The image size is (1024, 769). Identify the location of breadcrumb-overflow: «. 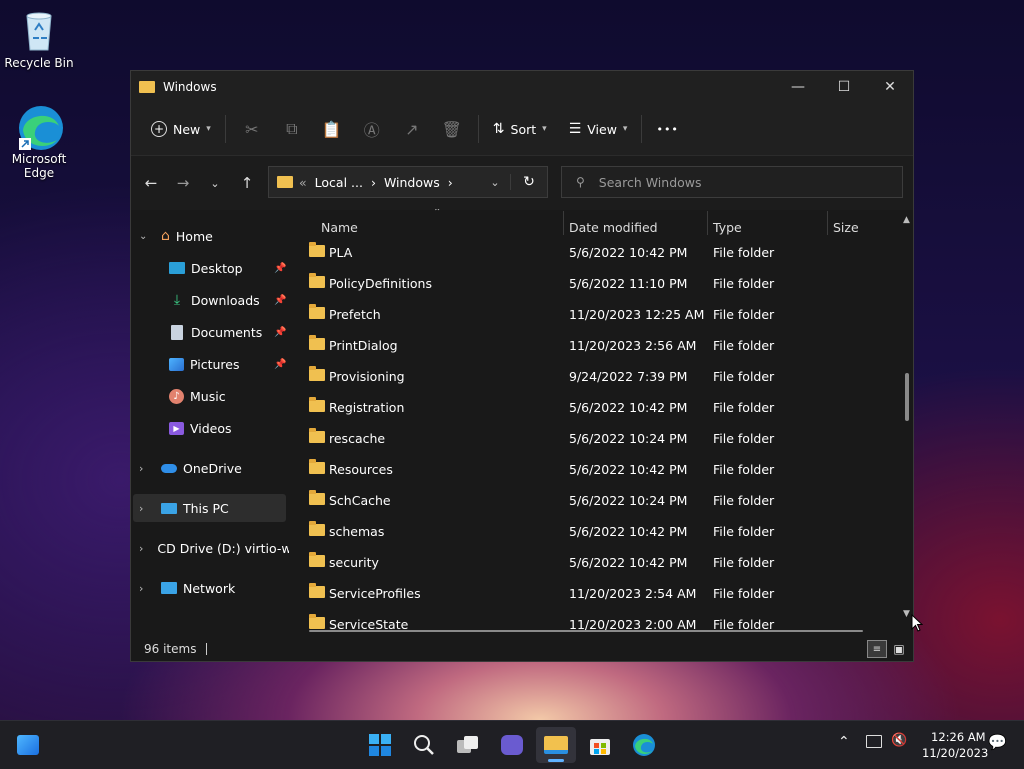
(303, 182).